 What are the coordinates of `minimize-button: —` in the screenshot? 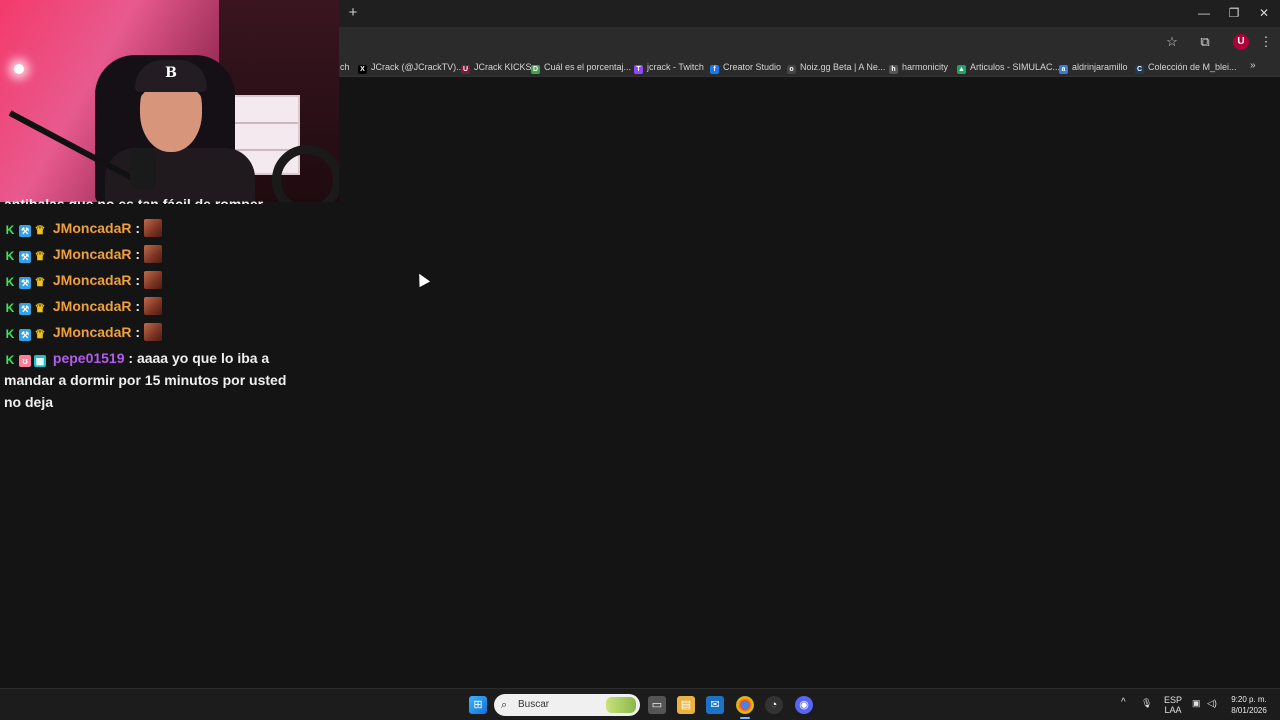 It's located at (1204, 13).